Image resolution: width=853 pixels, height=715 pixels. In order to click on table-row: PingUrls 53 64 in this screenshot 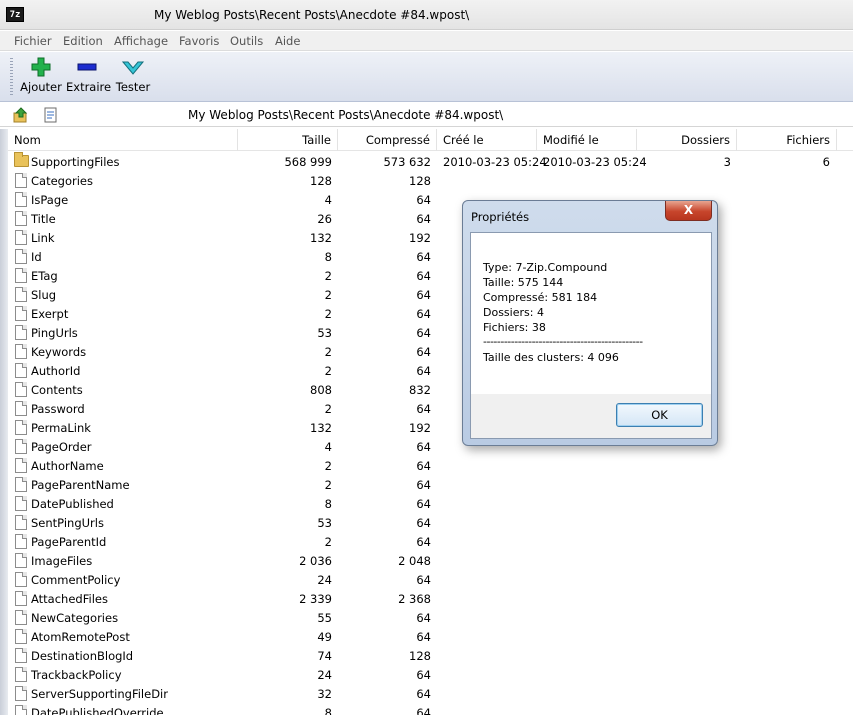, I will do `click(430, 332)`.